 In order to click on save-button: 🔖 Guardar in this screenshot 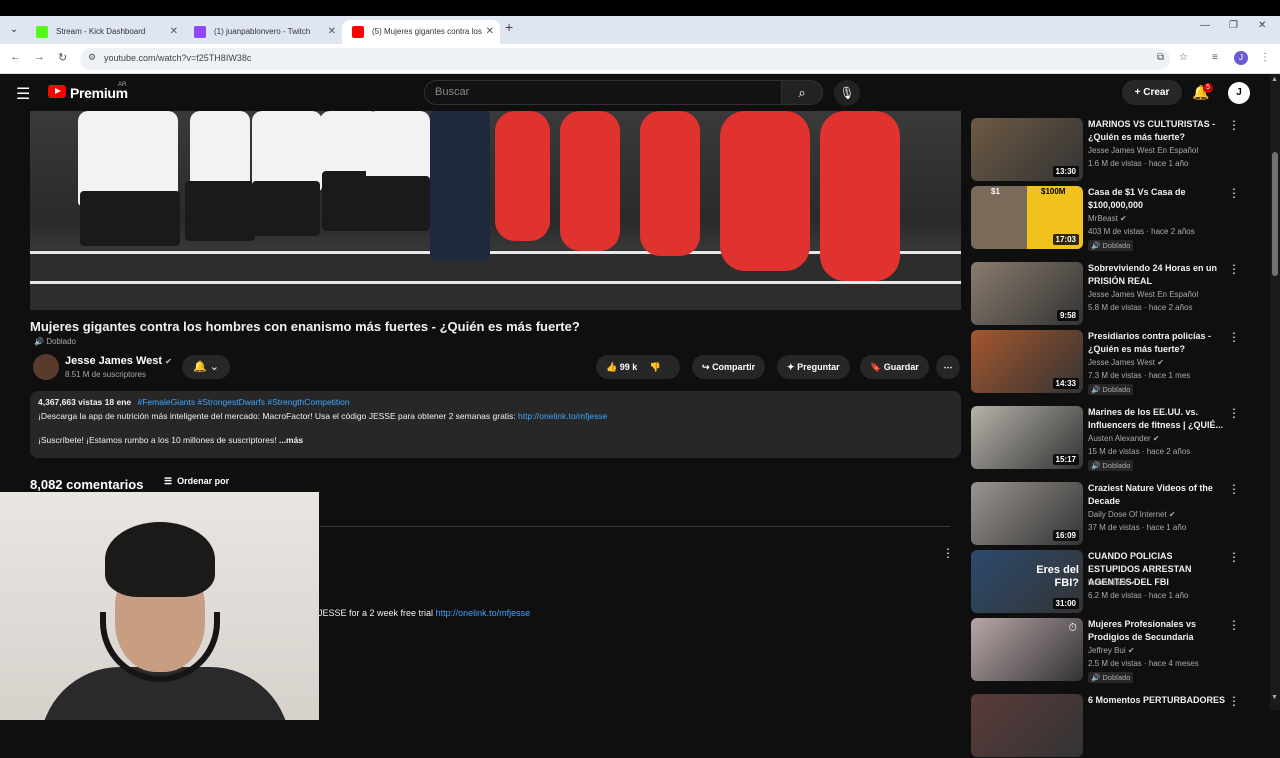, I will do `click(894, 367)`.